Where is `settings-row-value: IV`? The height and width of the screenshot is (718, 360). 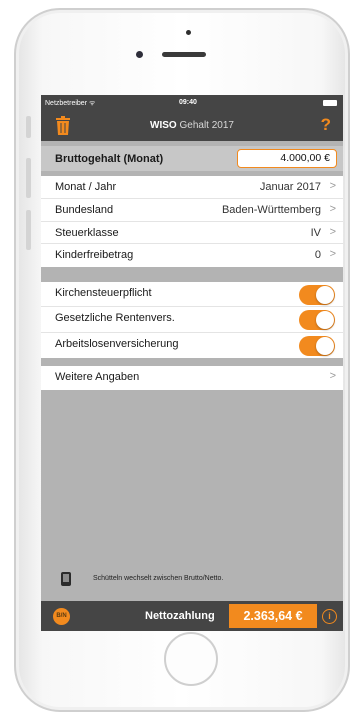
settings-row-value: IV is located at coordinates (315, 232).